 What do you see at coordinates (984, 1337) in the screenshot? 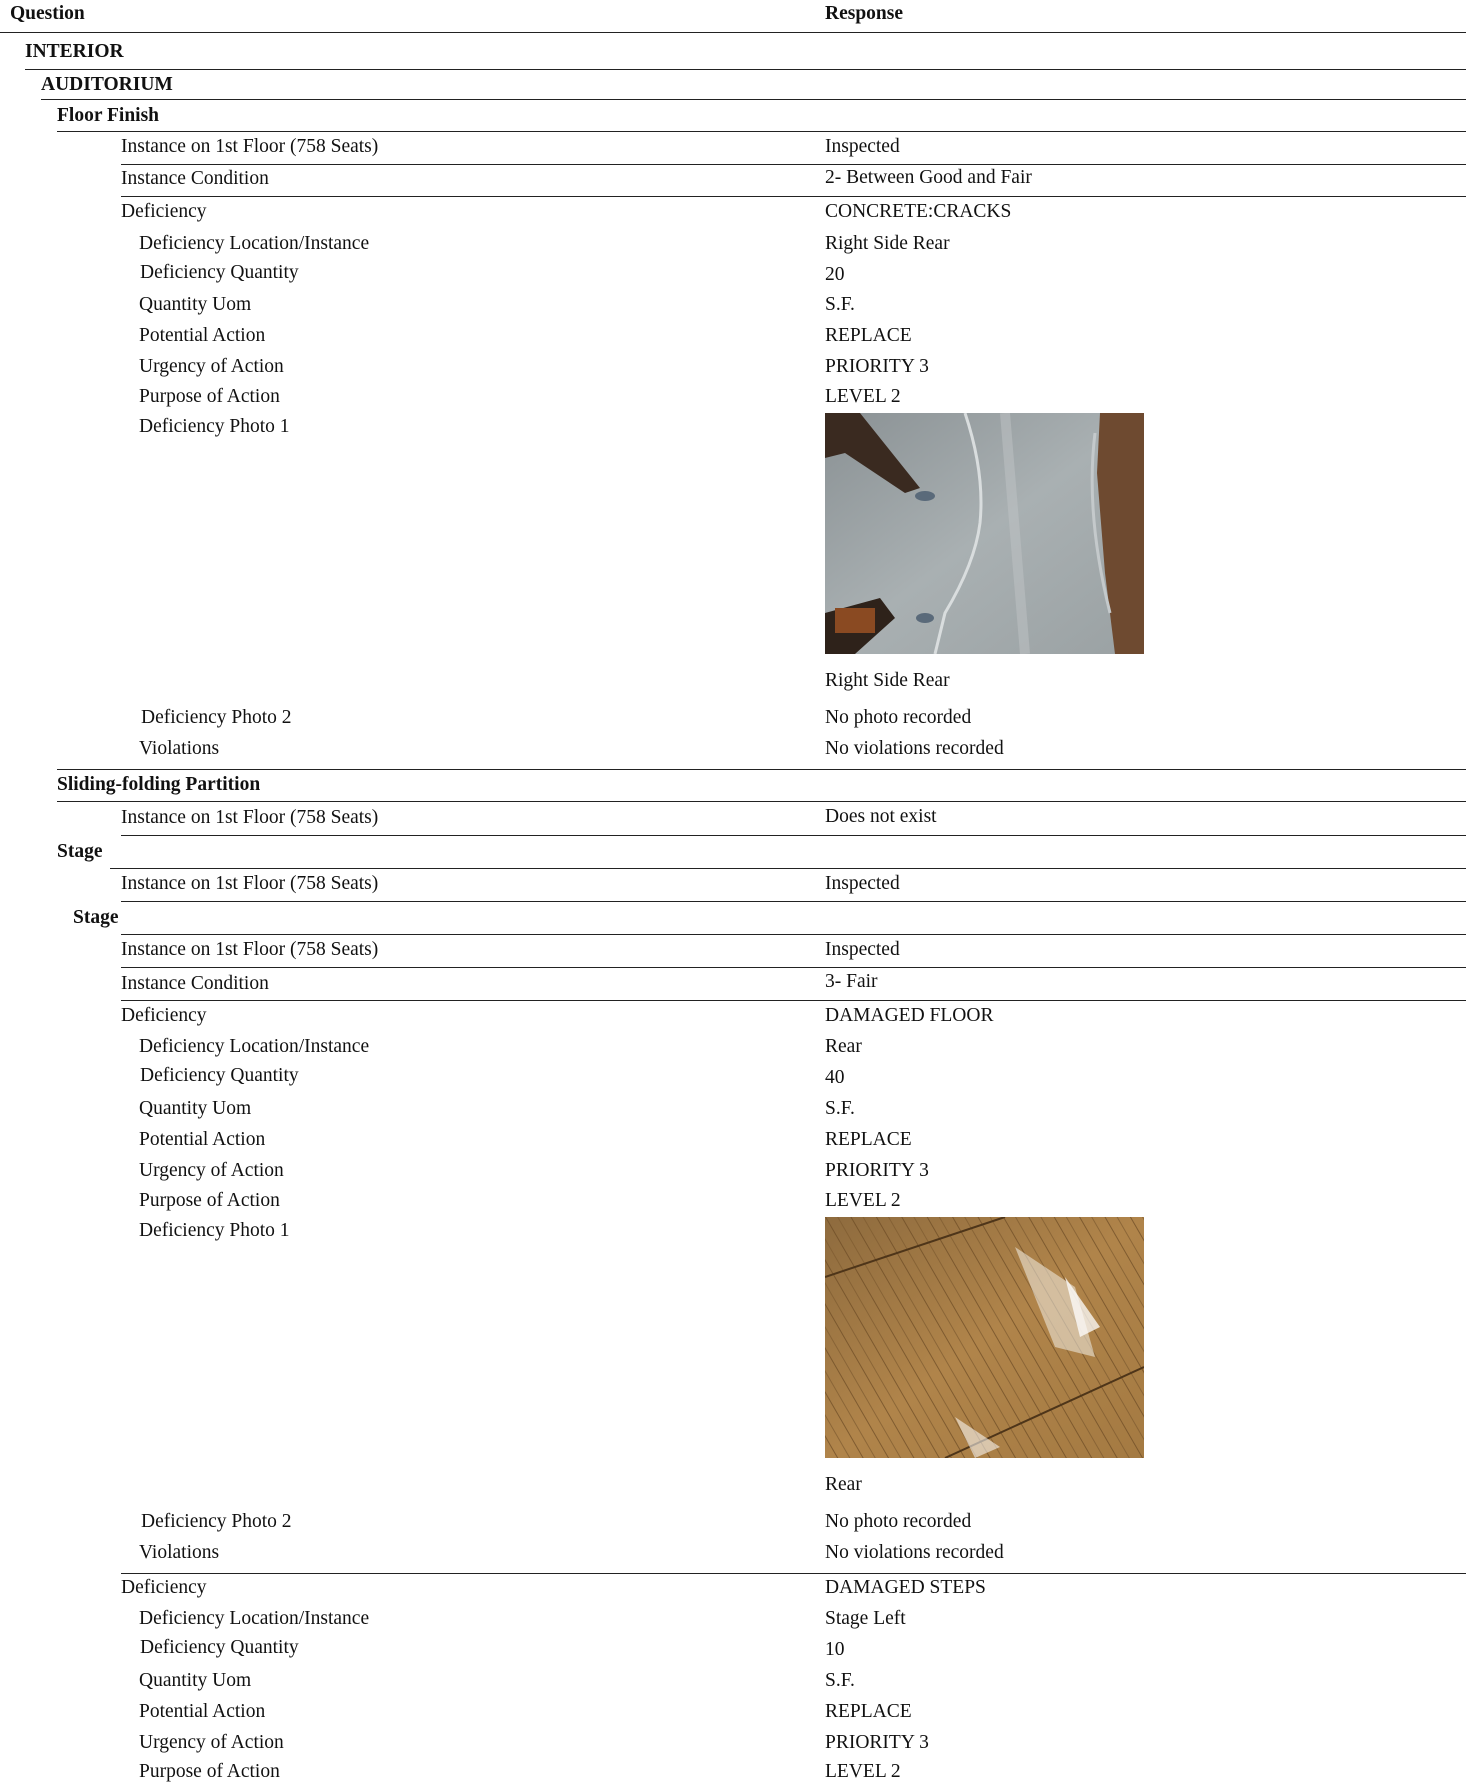
I see `deficiency-photo-damaged-floor` at bounding box center [984, 1337].